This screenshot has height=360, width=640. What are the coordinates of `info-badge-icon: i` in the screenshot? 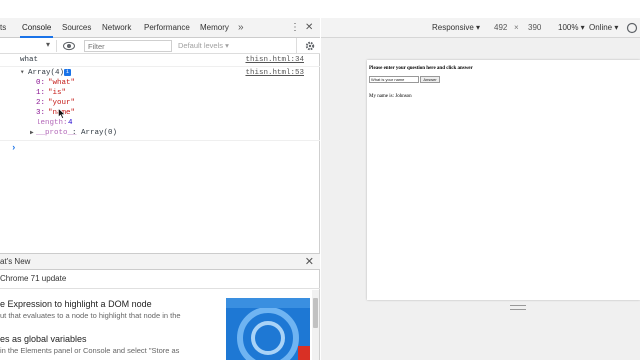 It's located at (67, 72).